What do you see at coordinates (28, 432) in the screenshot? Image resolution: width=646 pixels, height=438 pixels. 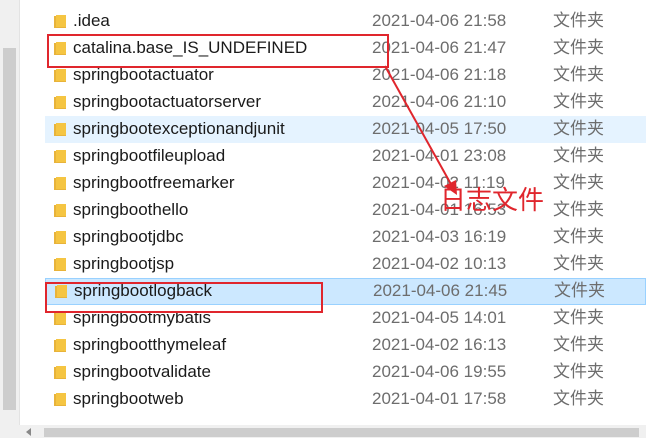 I see `scroll-left-arrow-icon` at bounding box center [28, 432].